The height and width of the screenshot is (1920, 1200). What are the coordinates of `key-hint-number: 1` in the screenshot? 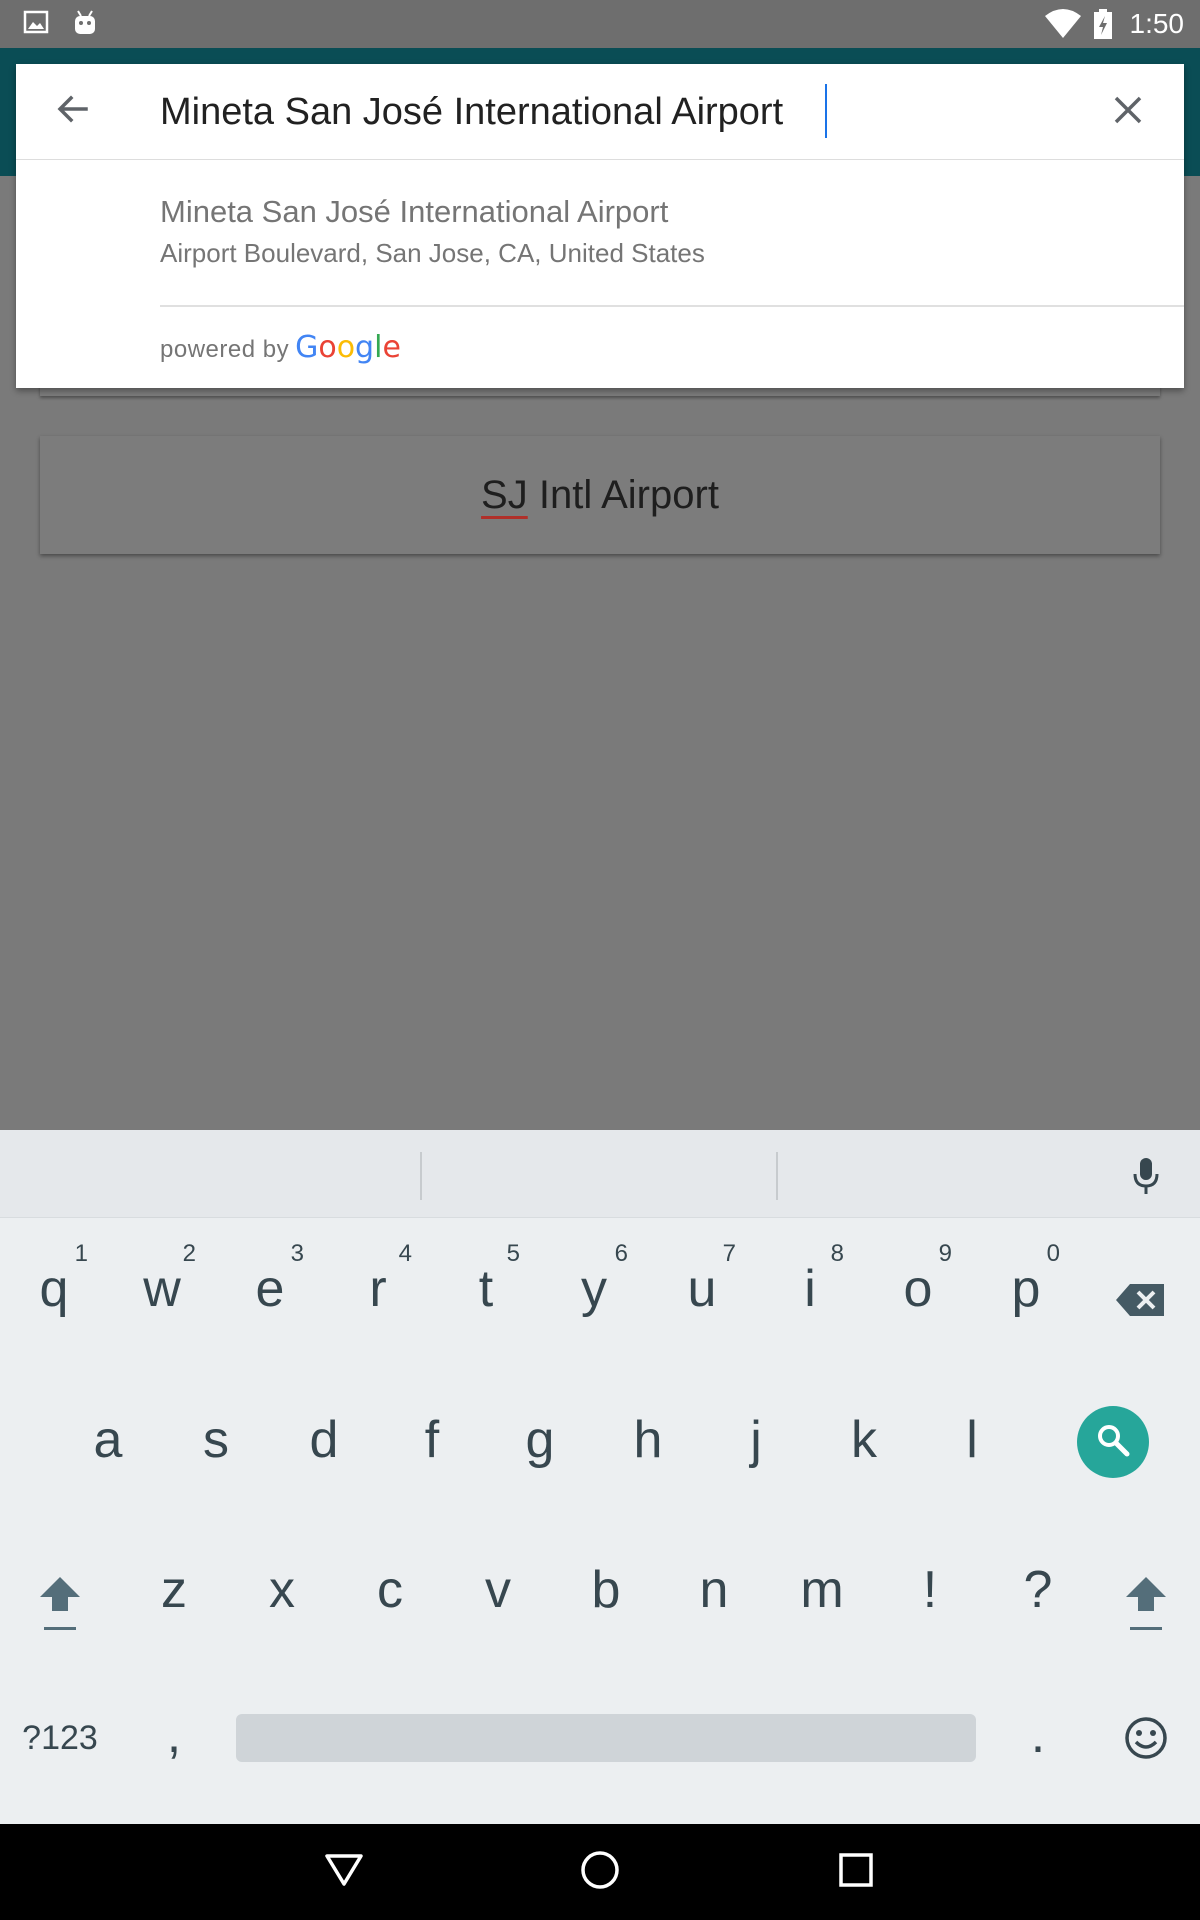 It's located at (81, 1253).